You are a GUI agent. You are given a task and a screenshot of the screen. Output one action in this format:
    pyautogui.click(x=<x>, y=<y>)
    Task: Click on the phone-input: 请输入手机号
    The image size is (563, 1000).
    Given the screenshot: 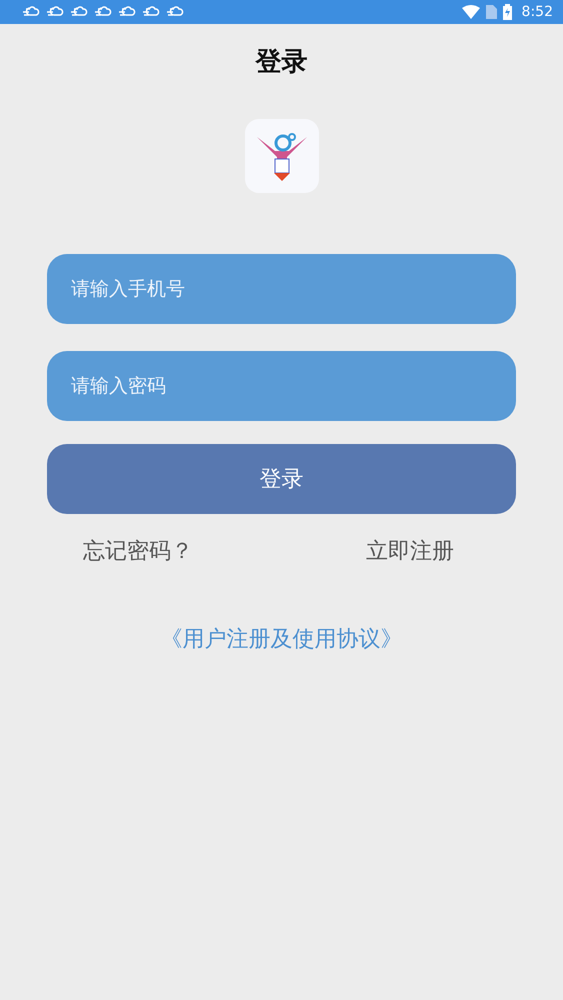 What is the action you would take?
    pyautogui.click(x=281, y=289)
    